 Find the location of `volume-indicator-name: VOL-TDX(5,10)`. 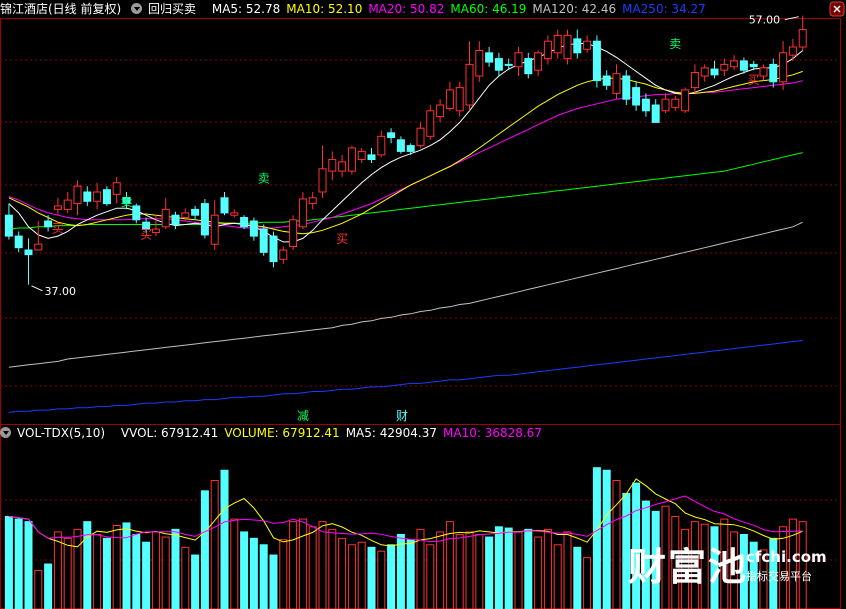

volume-indicator-name: VOL-TDX(5,10) is located at coordinates (61, 433).